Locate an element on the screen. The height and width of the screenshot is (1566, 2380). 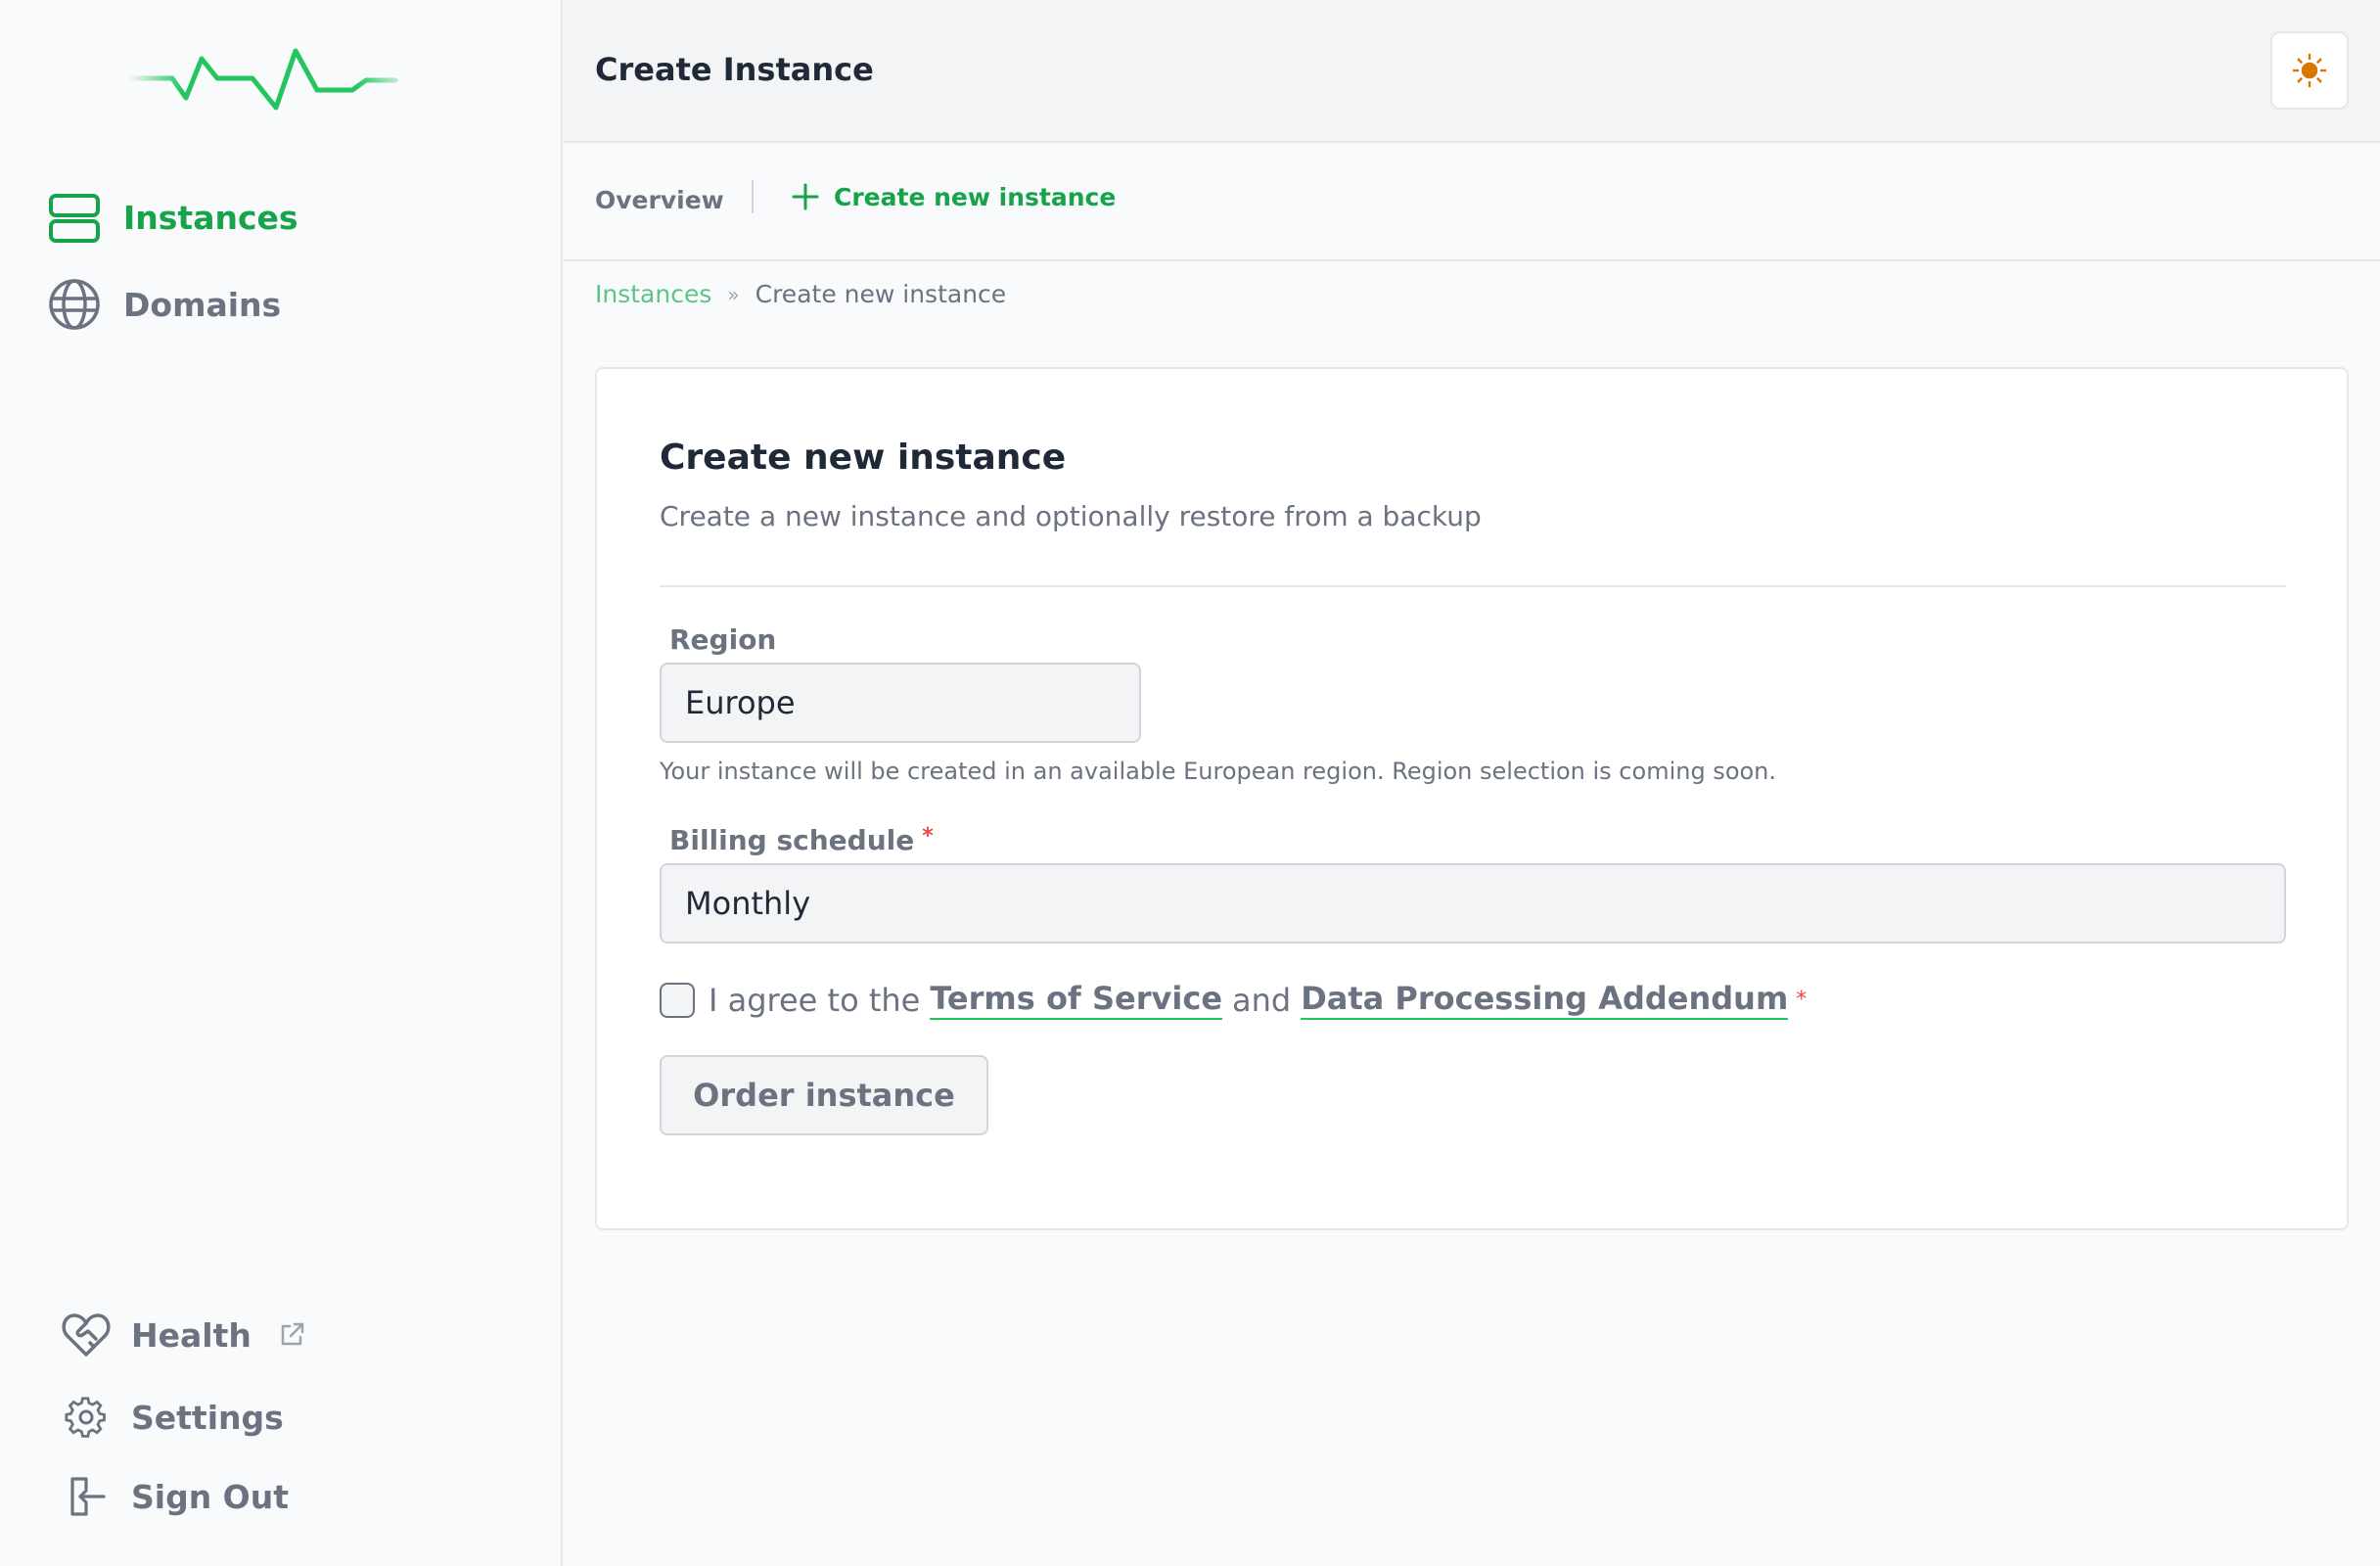
sidebar-item-label: Settings is located at coordinates (207, 1417).